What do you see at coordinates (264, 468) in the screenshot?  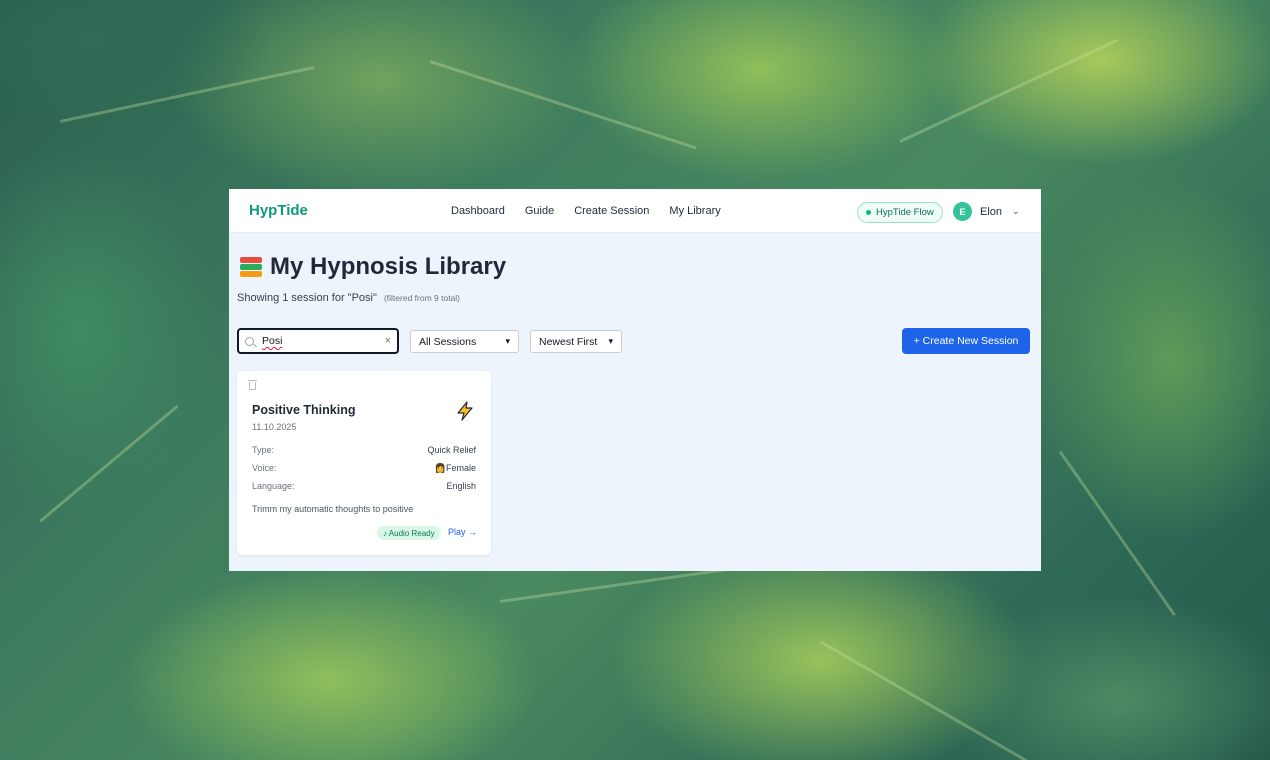 I see `meta-label: Voice:` at bounding box center [264, 468].